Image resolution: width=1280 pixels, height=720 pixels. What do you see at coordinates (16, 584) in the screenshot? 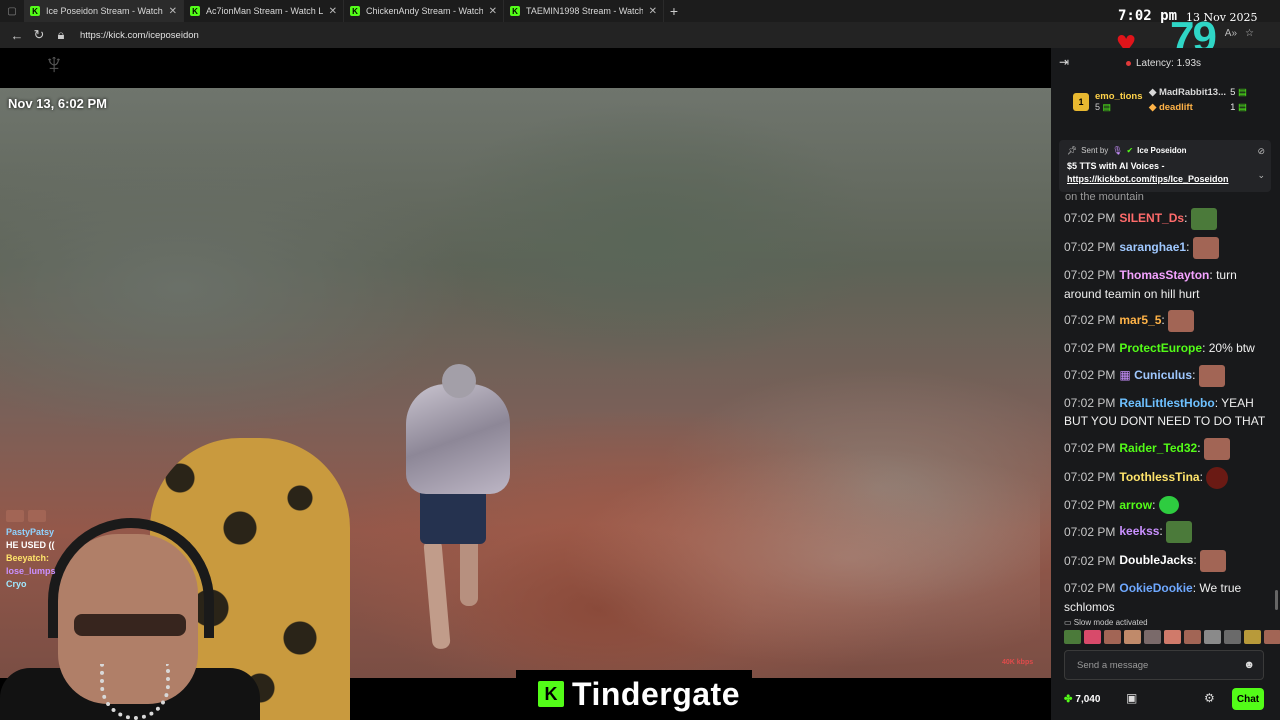
I see `mini-chat-line: Cryo` at bounding box center [16, 584].